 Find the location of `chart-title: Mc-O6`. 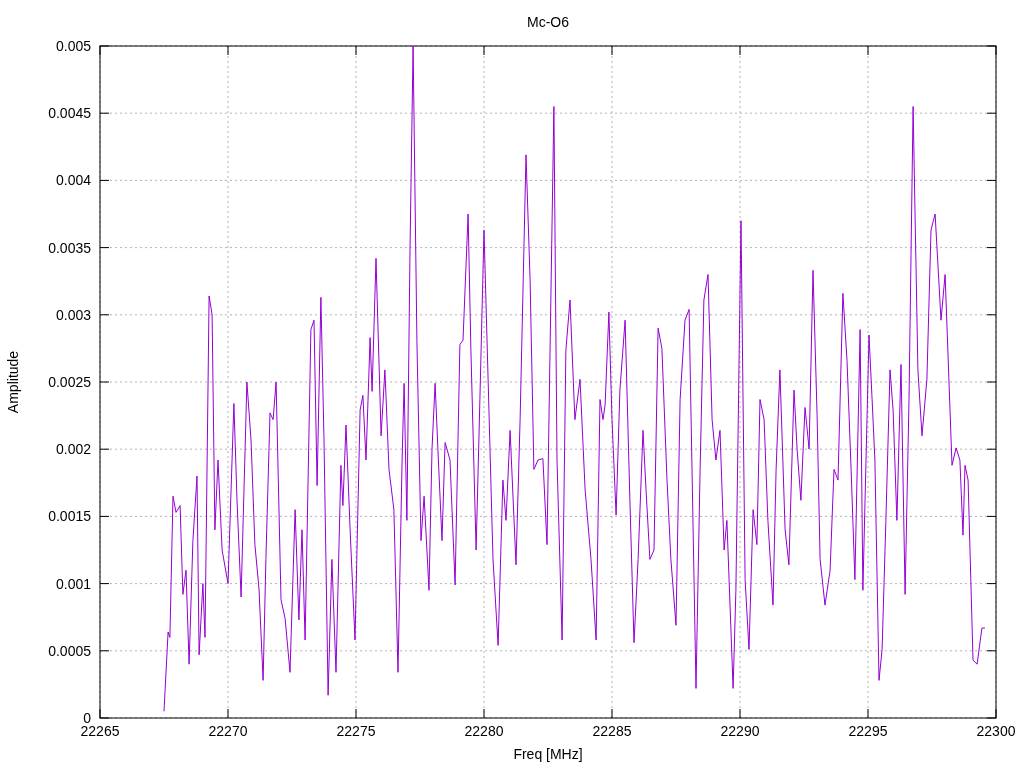

chart-title: Mc-O6 is located at coordinates (548, 22).